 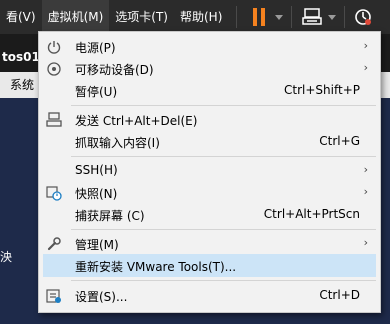 What do you see at coordinates (209, 46) in the screenshot?
I see `menu-item-power: 电源(P) ›` at bounding box center [209, 46].